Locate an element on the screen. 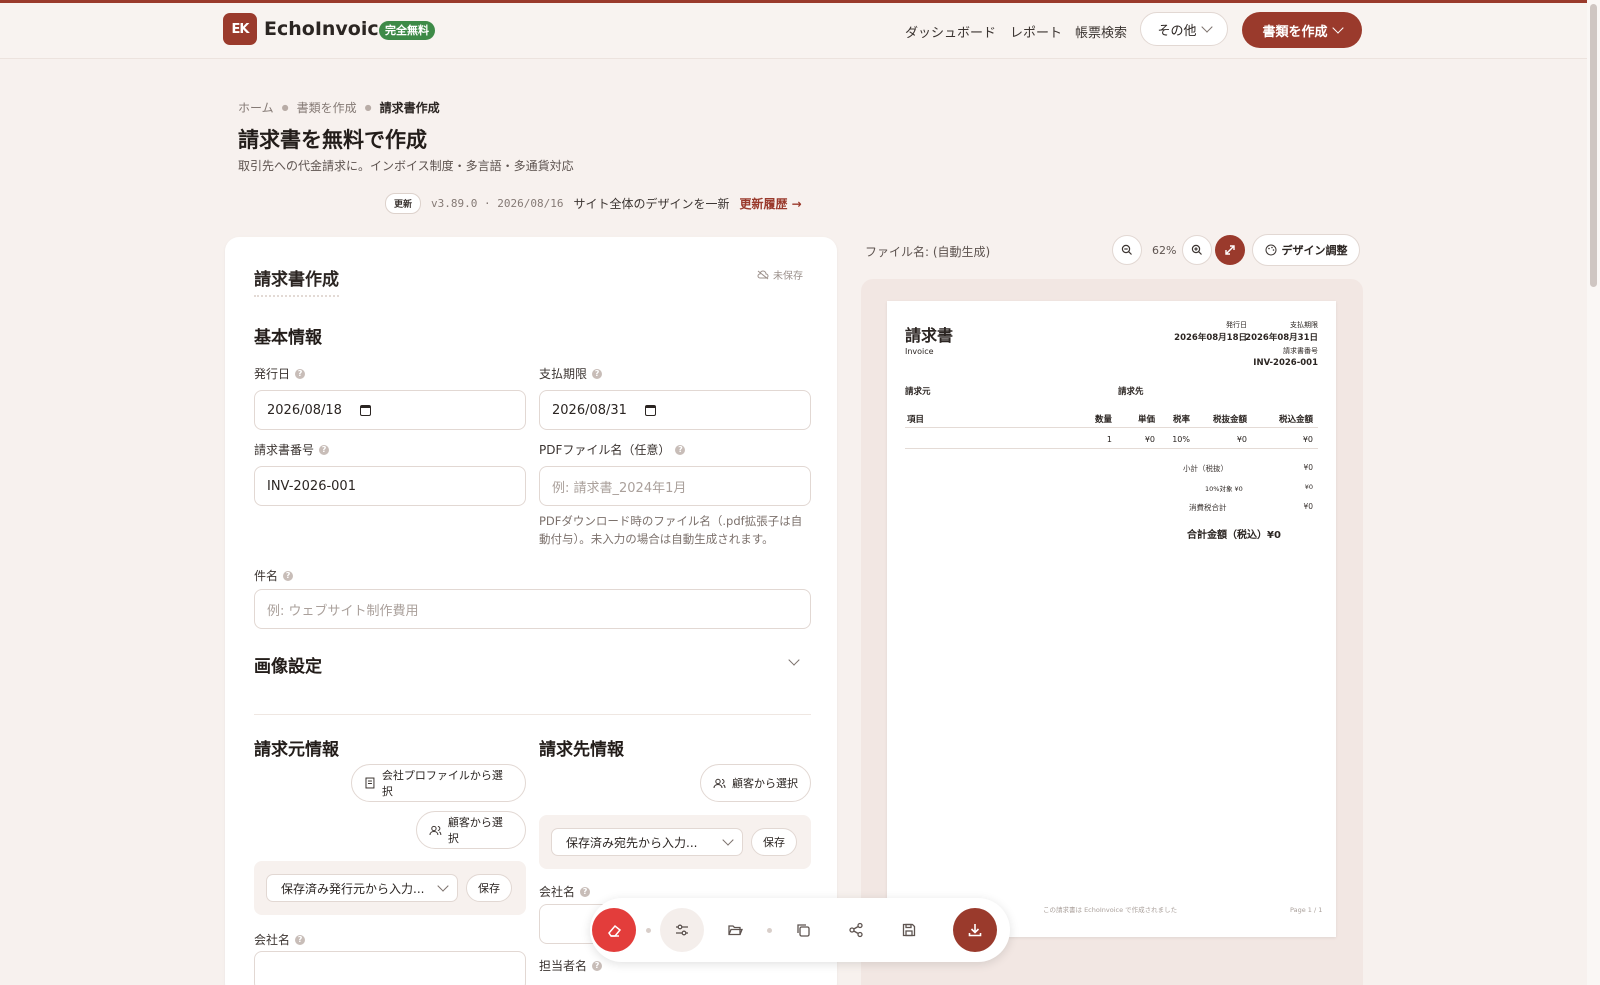 The width and height of the screenshot is (1600, 985). design-adjust-label: デザイン調整 is located at coordinates (1314, 250).